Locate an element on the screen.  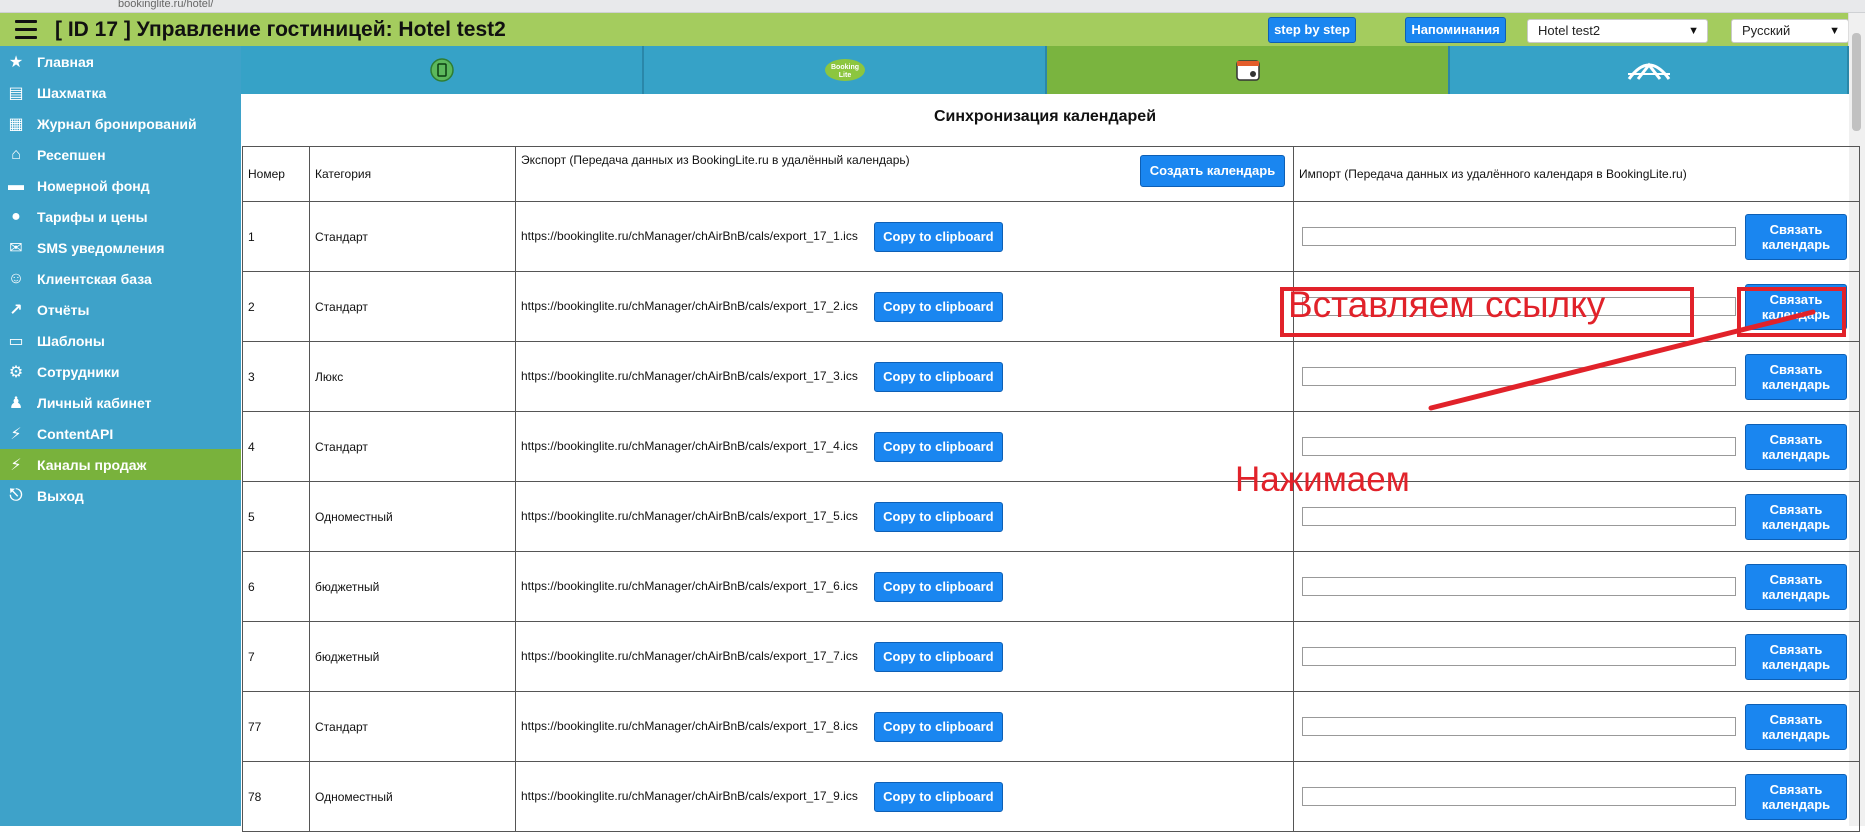
sidebar-item-bookings: ▦ Журнал бронирований is located at coordinates (120, 123).